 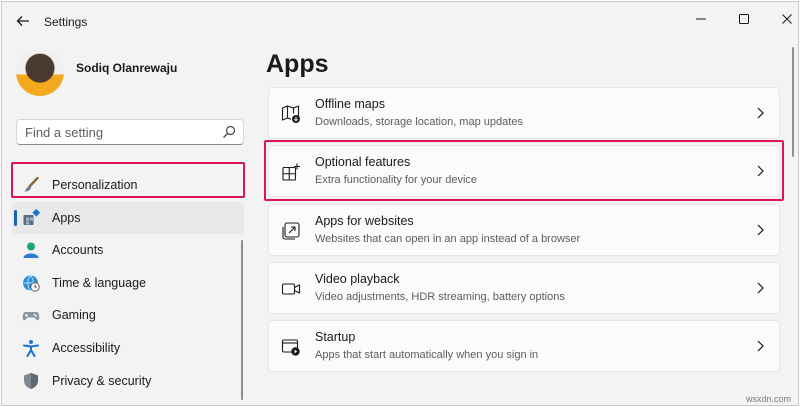 I want to click on shield-icon, so click(x=31, y=381).